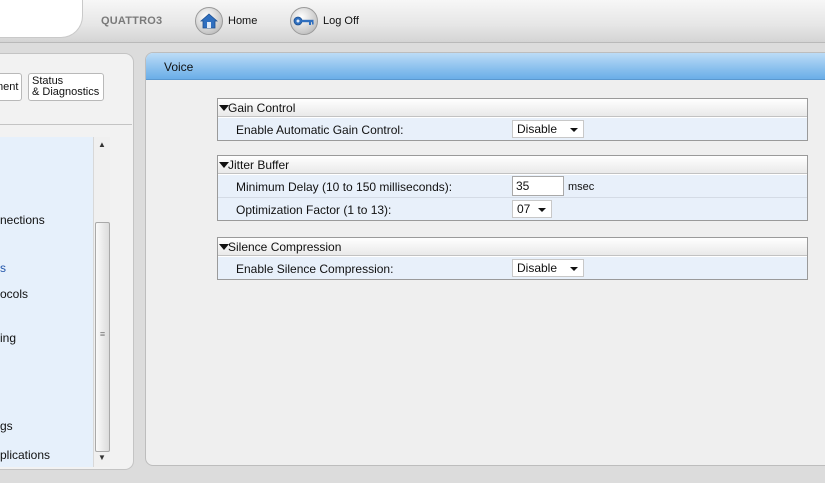 The width and height of the screenshot is (825, 483). Describe the element at coordinates (285, 247) in the screenshot. I see `silence-compression-title: Silence Compression` at that location.